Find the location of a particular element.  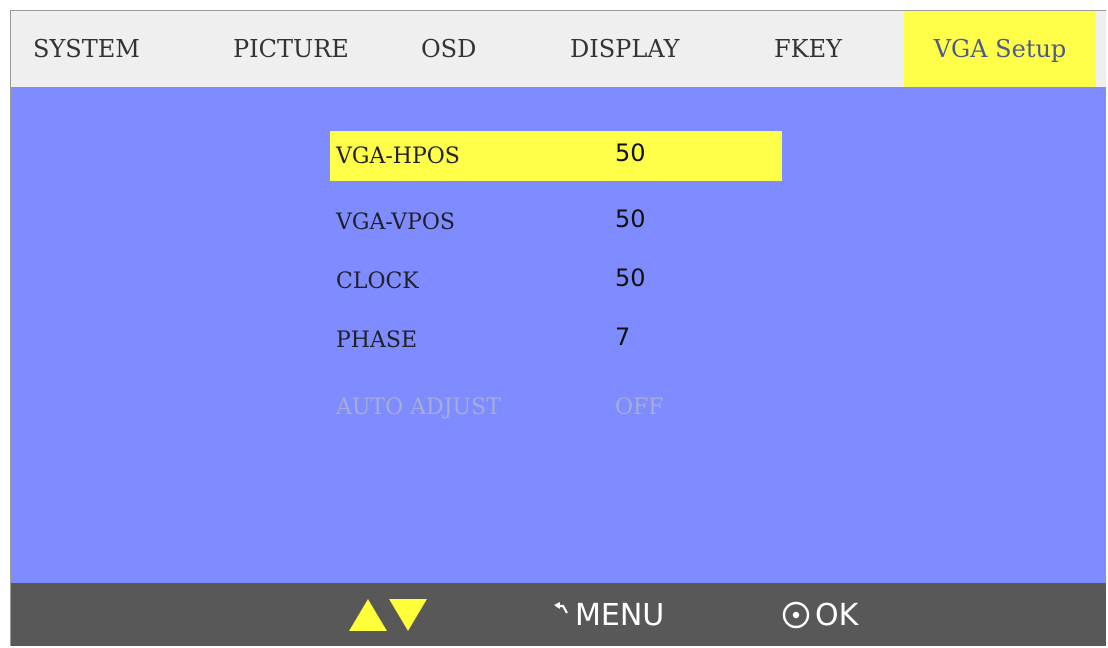

menu-item-clock: CLOCK 50 is located at coordinates (556, 281).